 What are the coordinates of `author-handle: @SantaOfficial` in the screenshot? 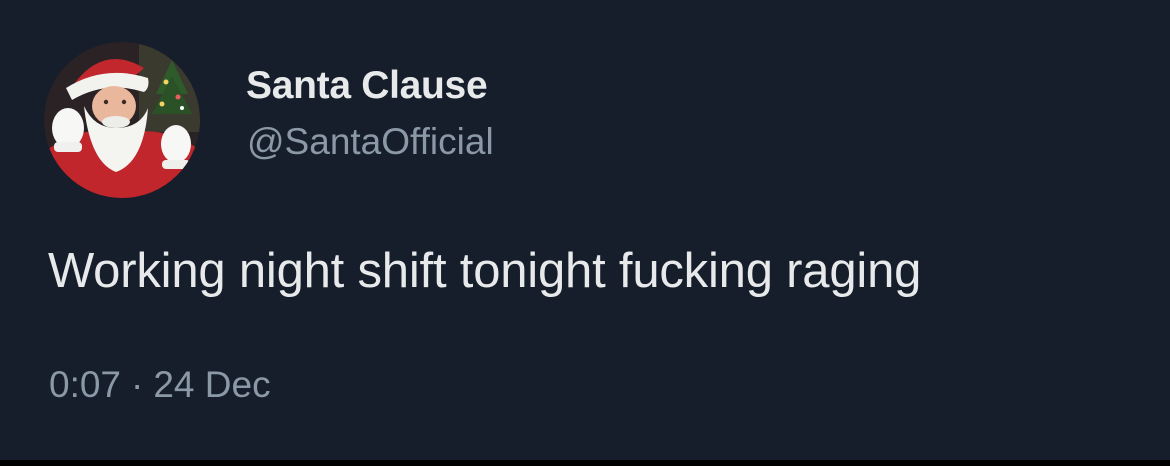 It's located at (370, 142).